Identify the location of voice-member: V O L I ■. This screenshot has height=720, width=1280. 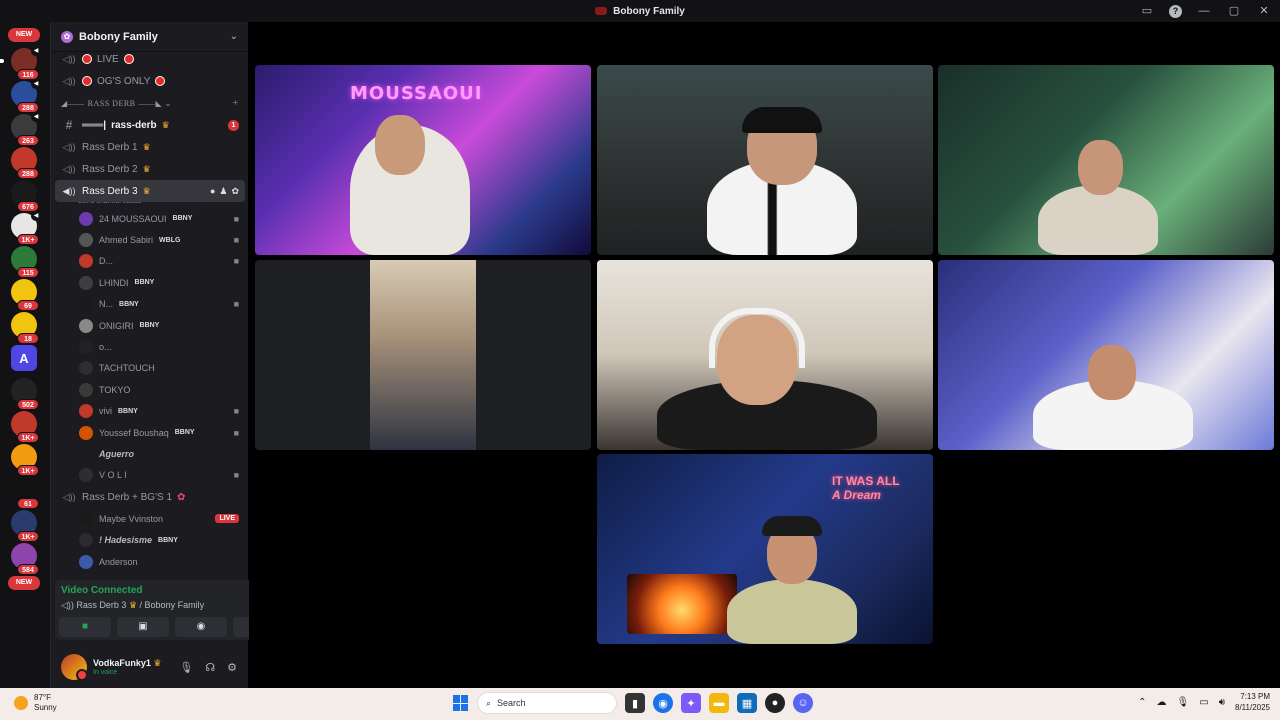
(150, 475).